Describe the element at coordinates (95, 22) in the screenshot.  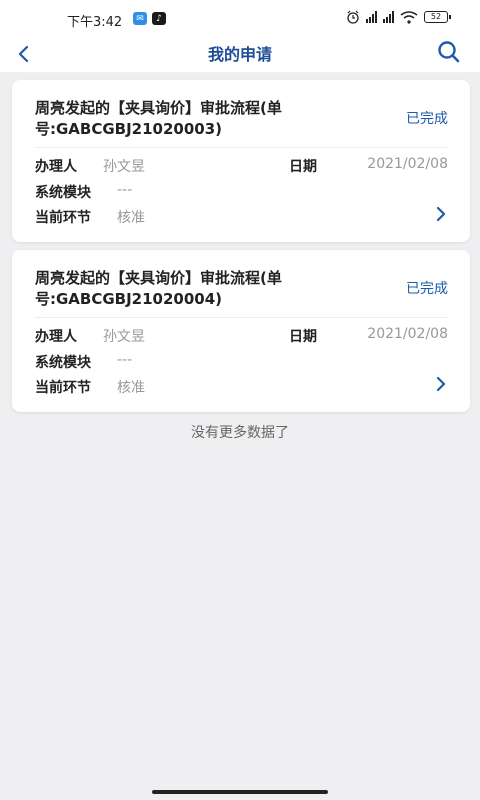
I see `status-time: 下午3:42` at that location.